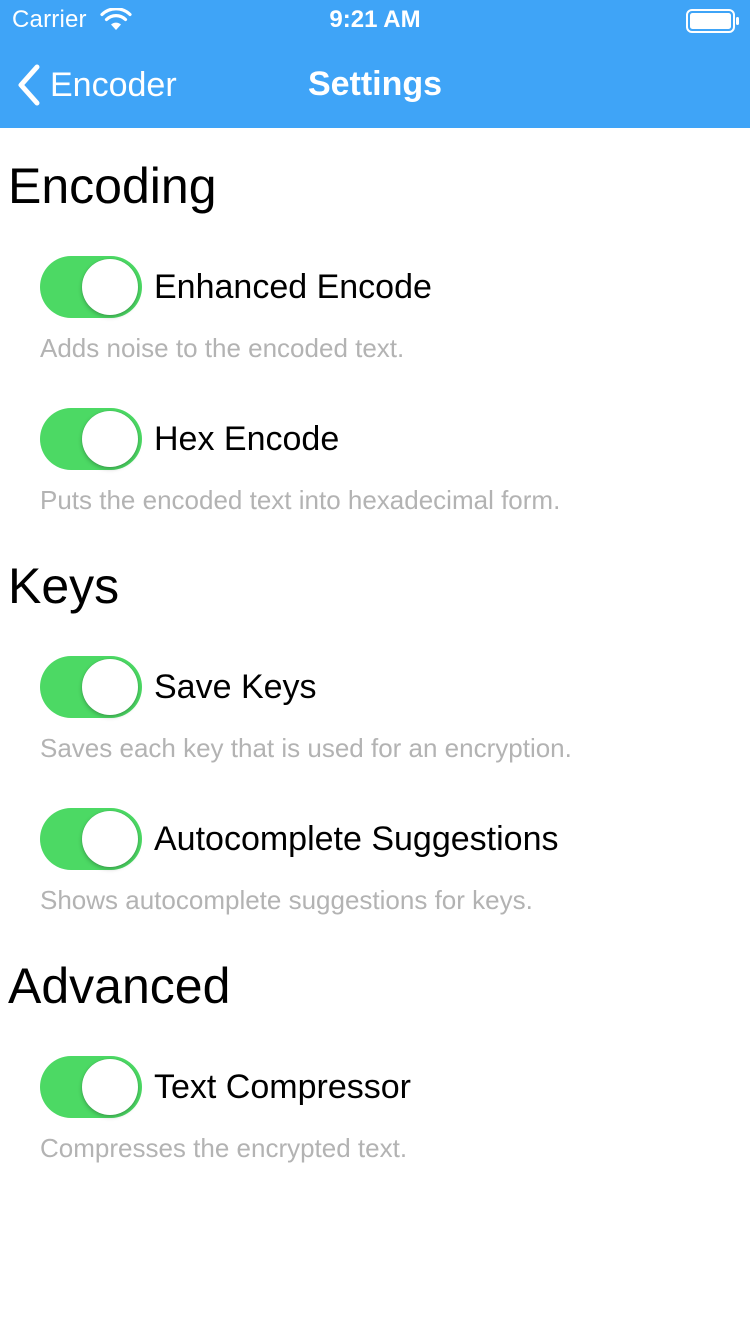  I want to click on setting-label: Hex Encode, so click(247, 439).